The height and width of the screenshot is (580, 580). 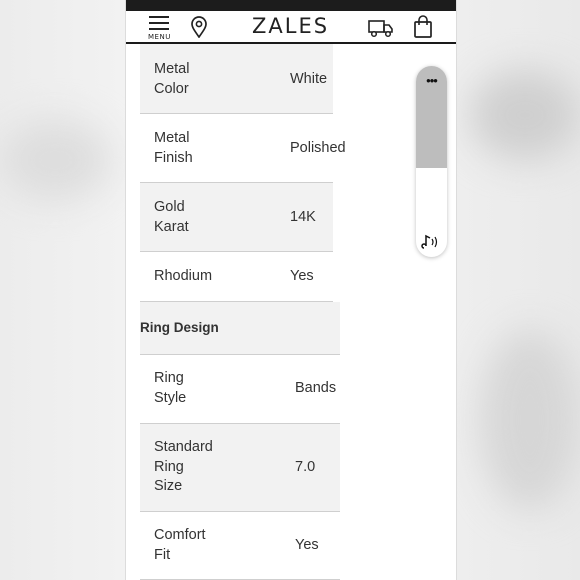 What do you see at coordinates (159, 37) in the screenshot?
I see `menu-label: MENU` at bounding box center [159, 37].